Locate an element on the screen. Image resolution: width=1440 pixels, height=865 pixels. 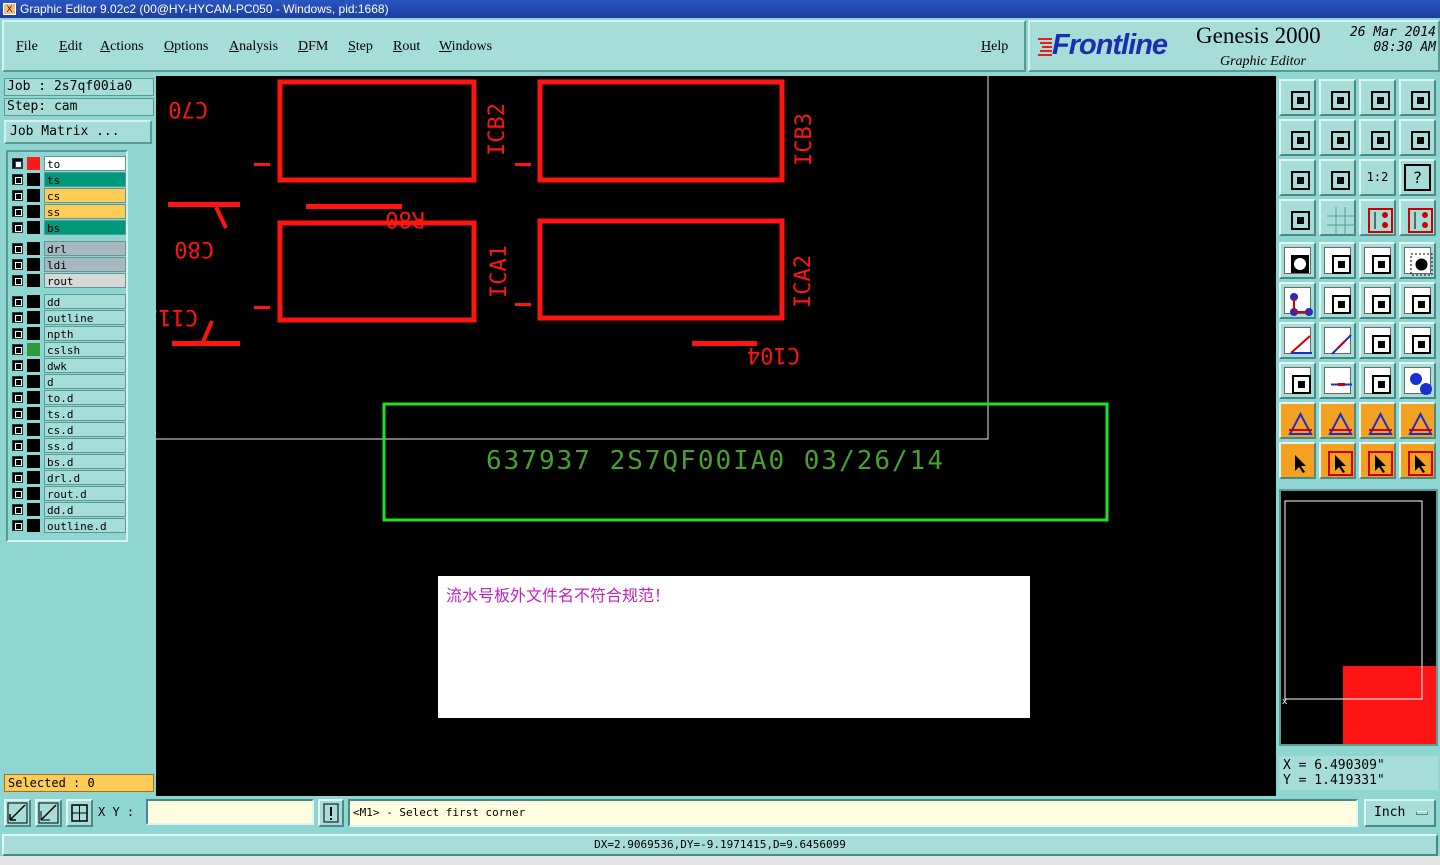
layer-name: cs is located at coordinates (85, 195).